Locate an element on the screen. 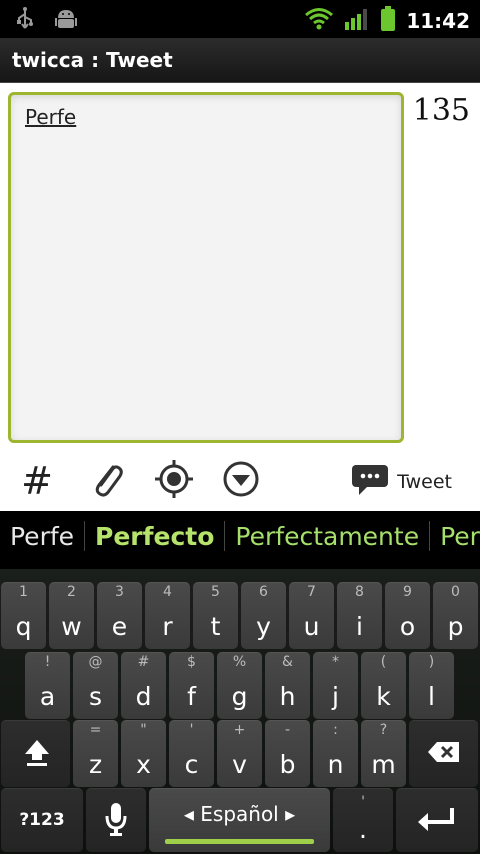 The width and height of the screenshot is (480, 854). suggestion-bar: Perfe Perfecto Perfectamente Perfe is located at coordinates (240, 540).